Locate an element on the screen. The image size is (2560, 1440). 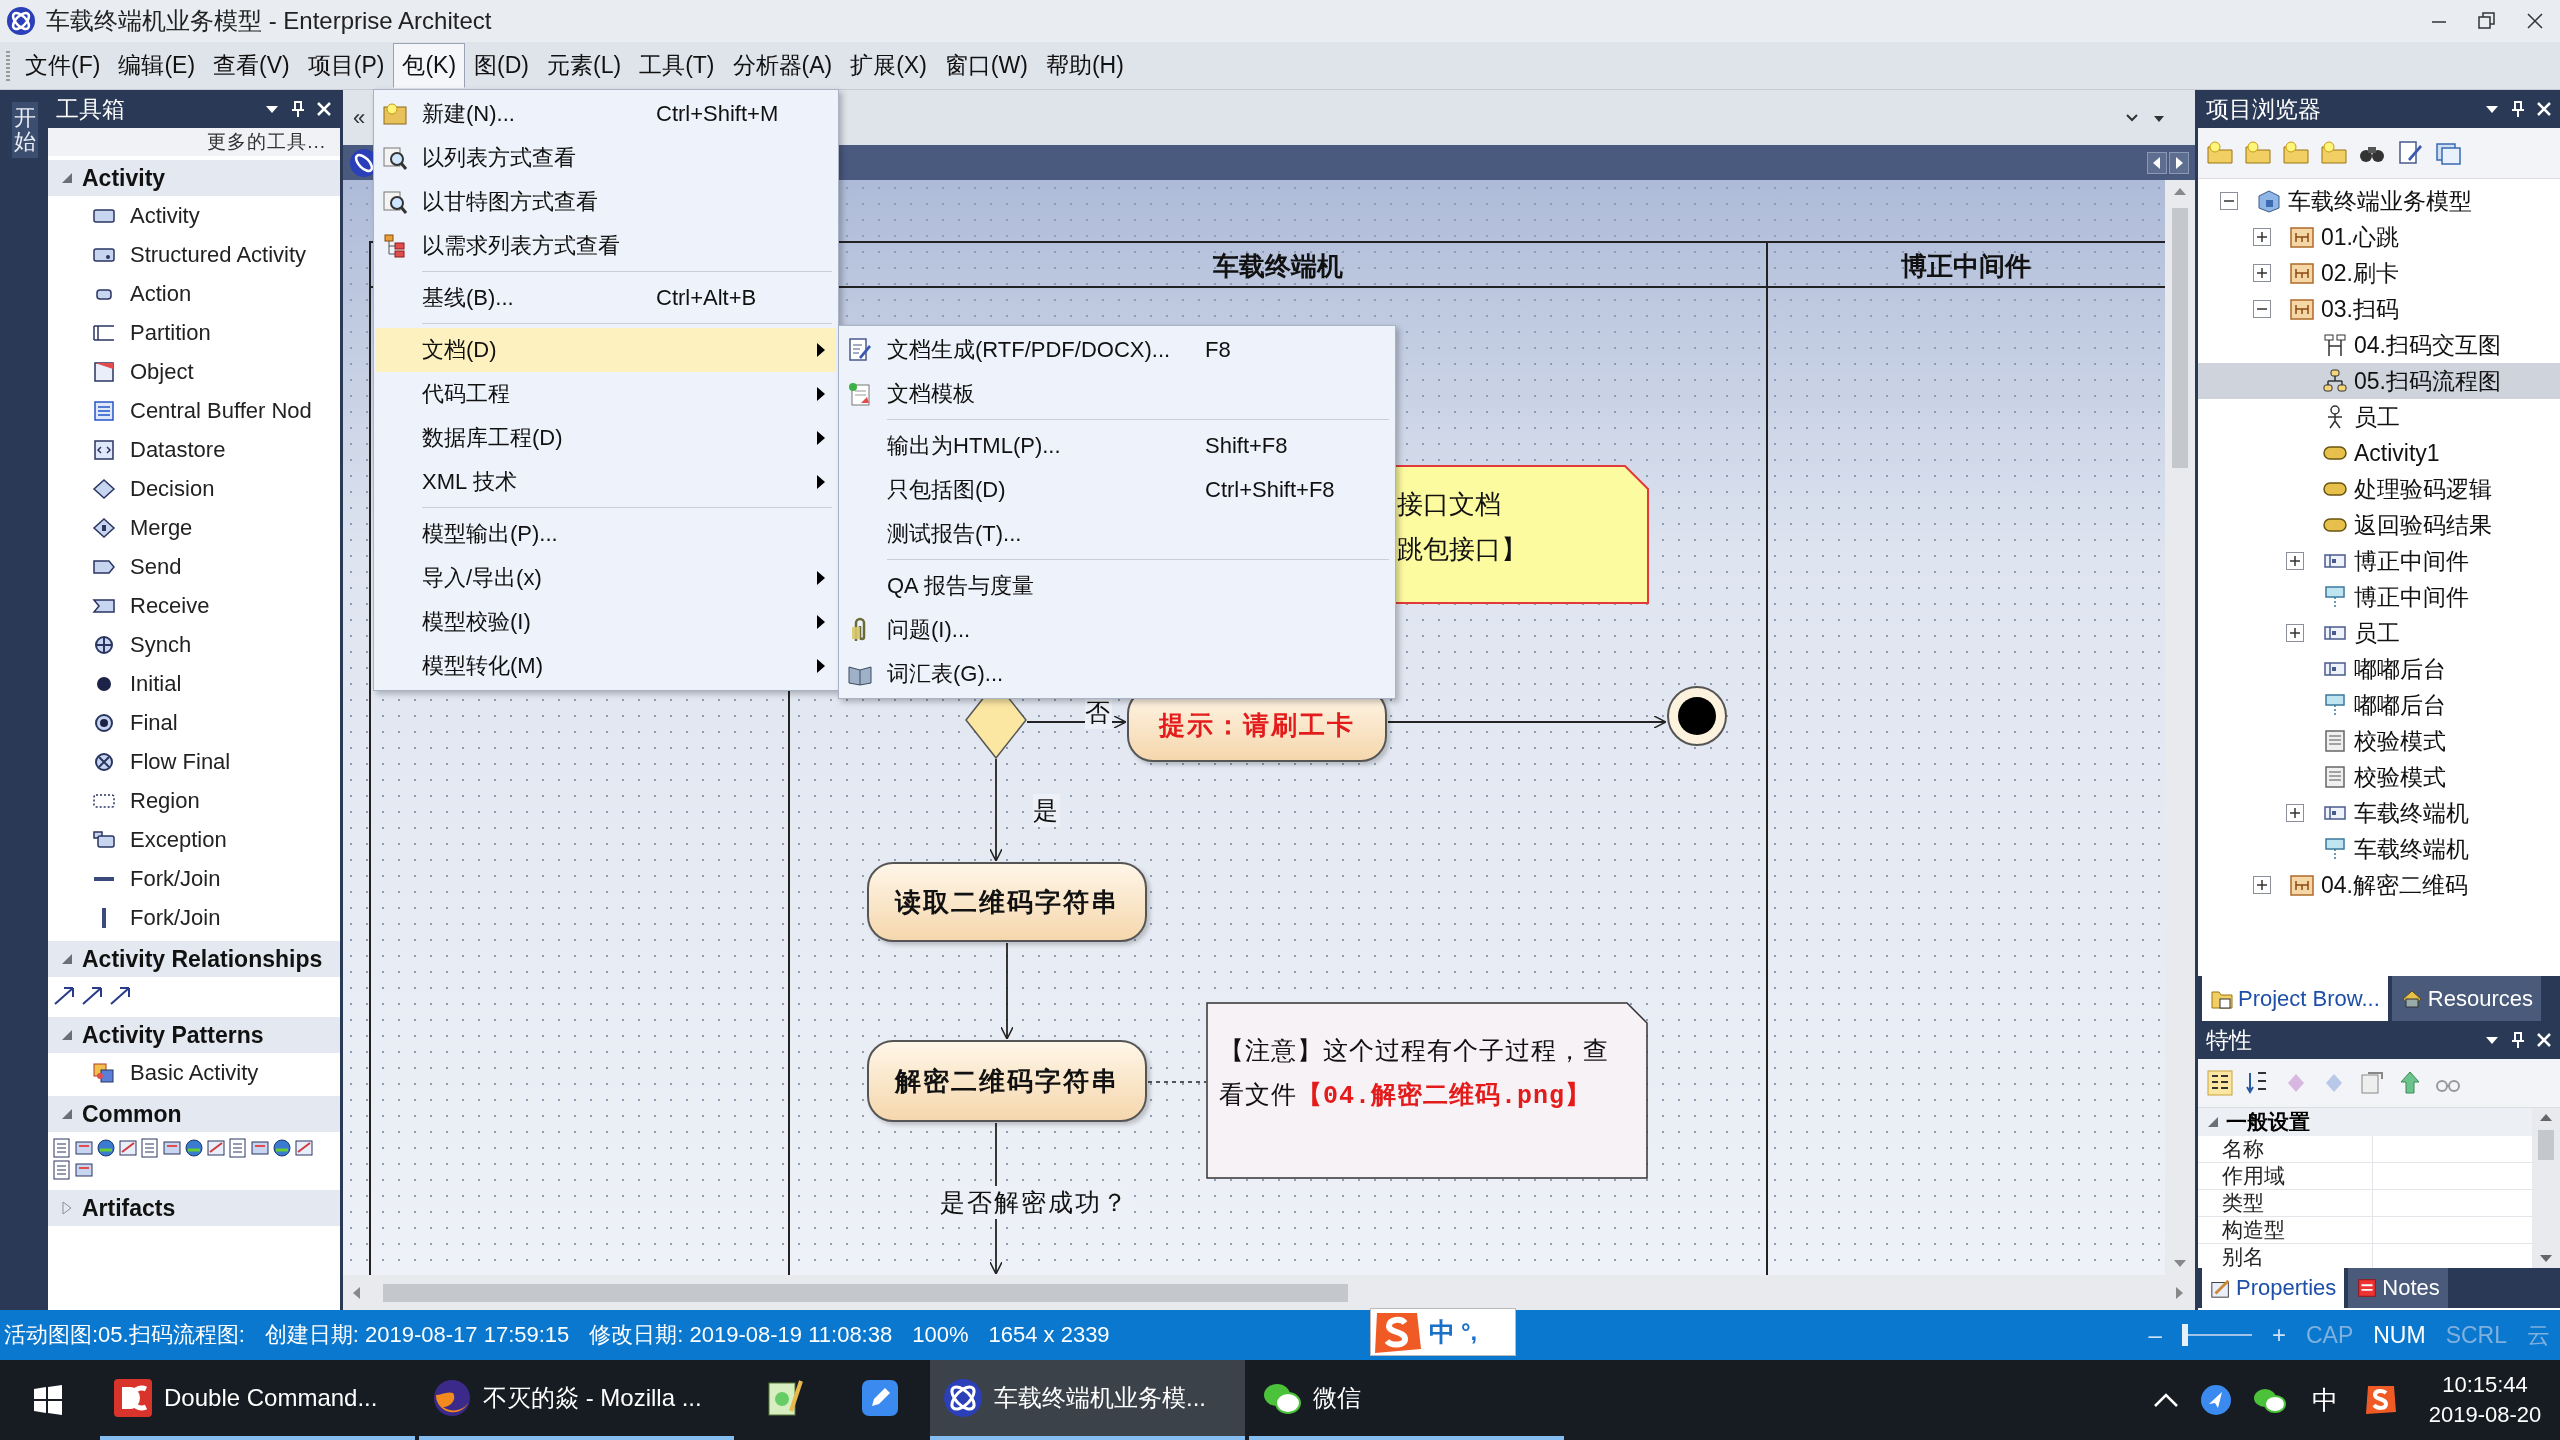
pin-icon is located at coordinates (298, 109).